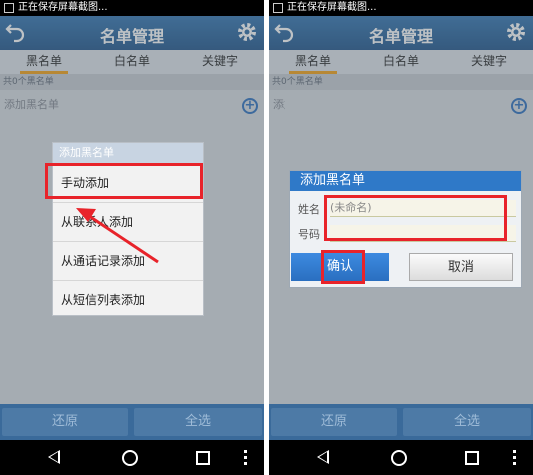  What do you see at coordinates (309, 209) in the screenshot?
I see `name-label: 姓名` at bounding box center [309, 209].